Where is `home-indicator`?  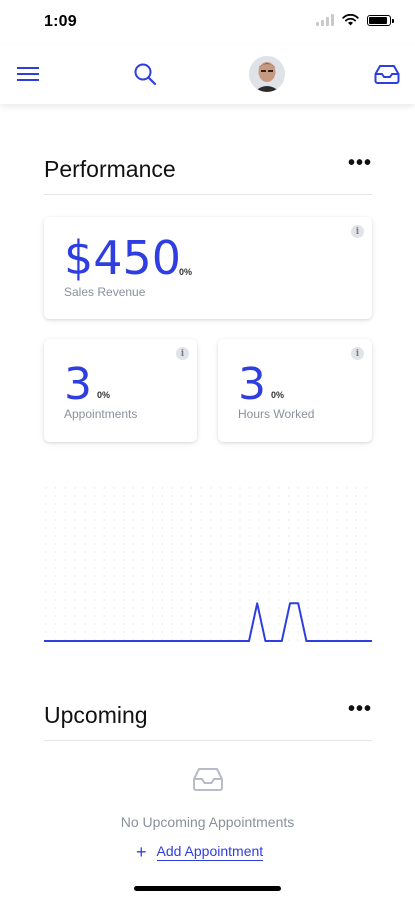 home-indicator is located at coordinates (207, 888).